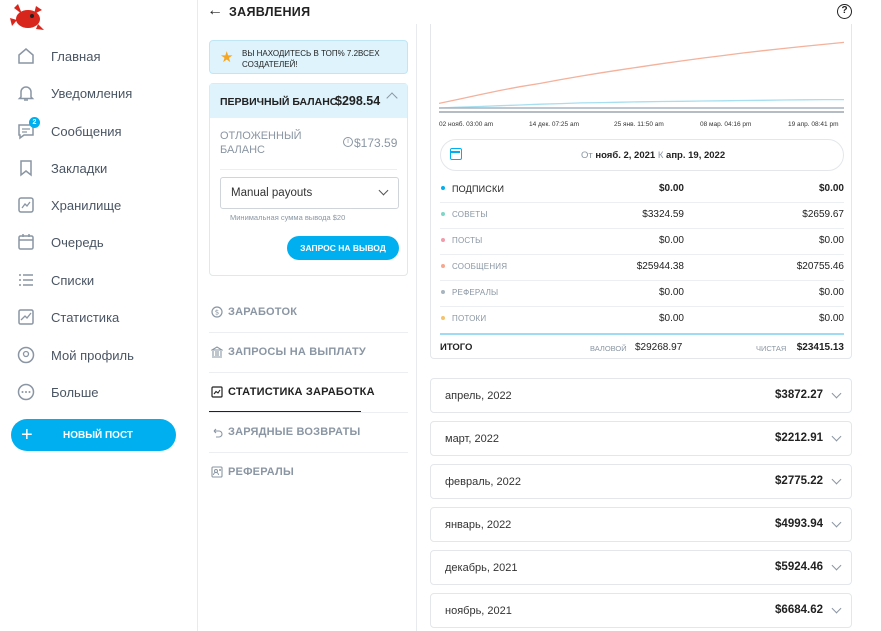  Describe the element at coordinates (642, 242) in the screenshot. I see `stat-row-posts: ПОСТЫ $0.00 $0.00` at that location.